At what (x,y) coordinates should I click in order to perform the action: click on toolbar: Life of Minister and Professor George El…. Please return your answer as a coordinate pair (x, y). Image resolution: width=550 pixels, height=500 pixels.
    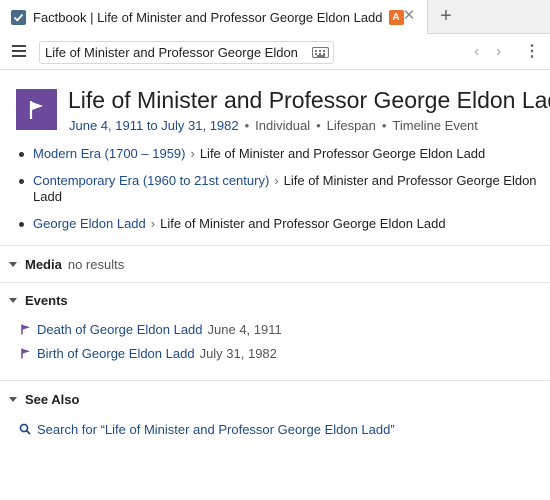
    Looking at the image, I should click on (275, 52).